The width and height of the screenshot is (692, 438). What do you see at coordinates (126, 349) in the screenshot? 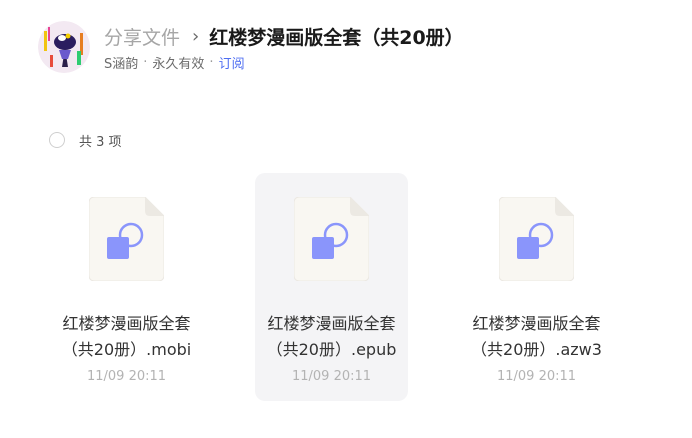
I see `file-name-line2: （共20册）.mobi` at bounding box center [126, 349].